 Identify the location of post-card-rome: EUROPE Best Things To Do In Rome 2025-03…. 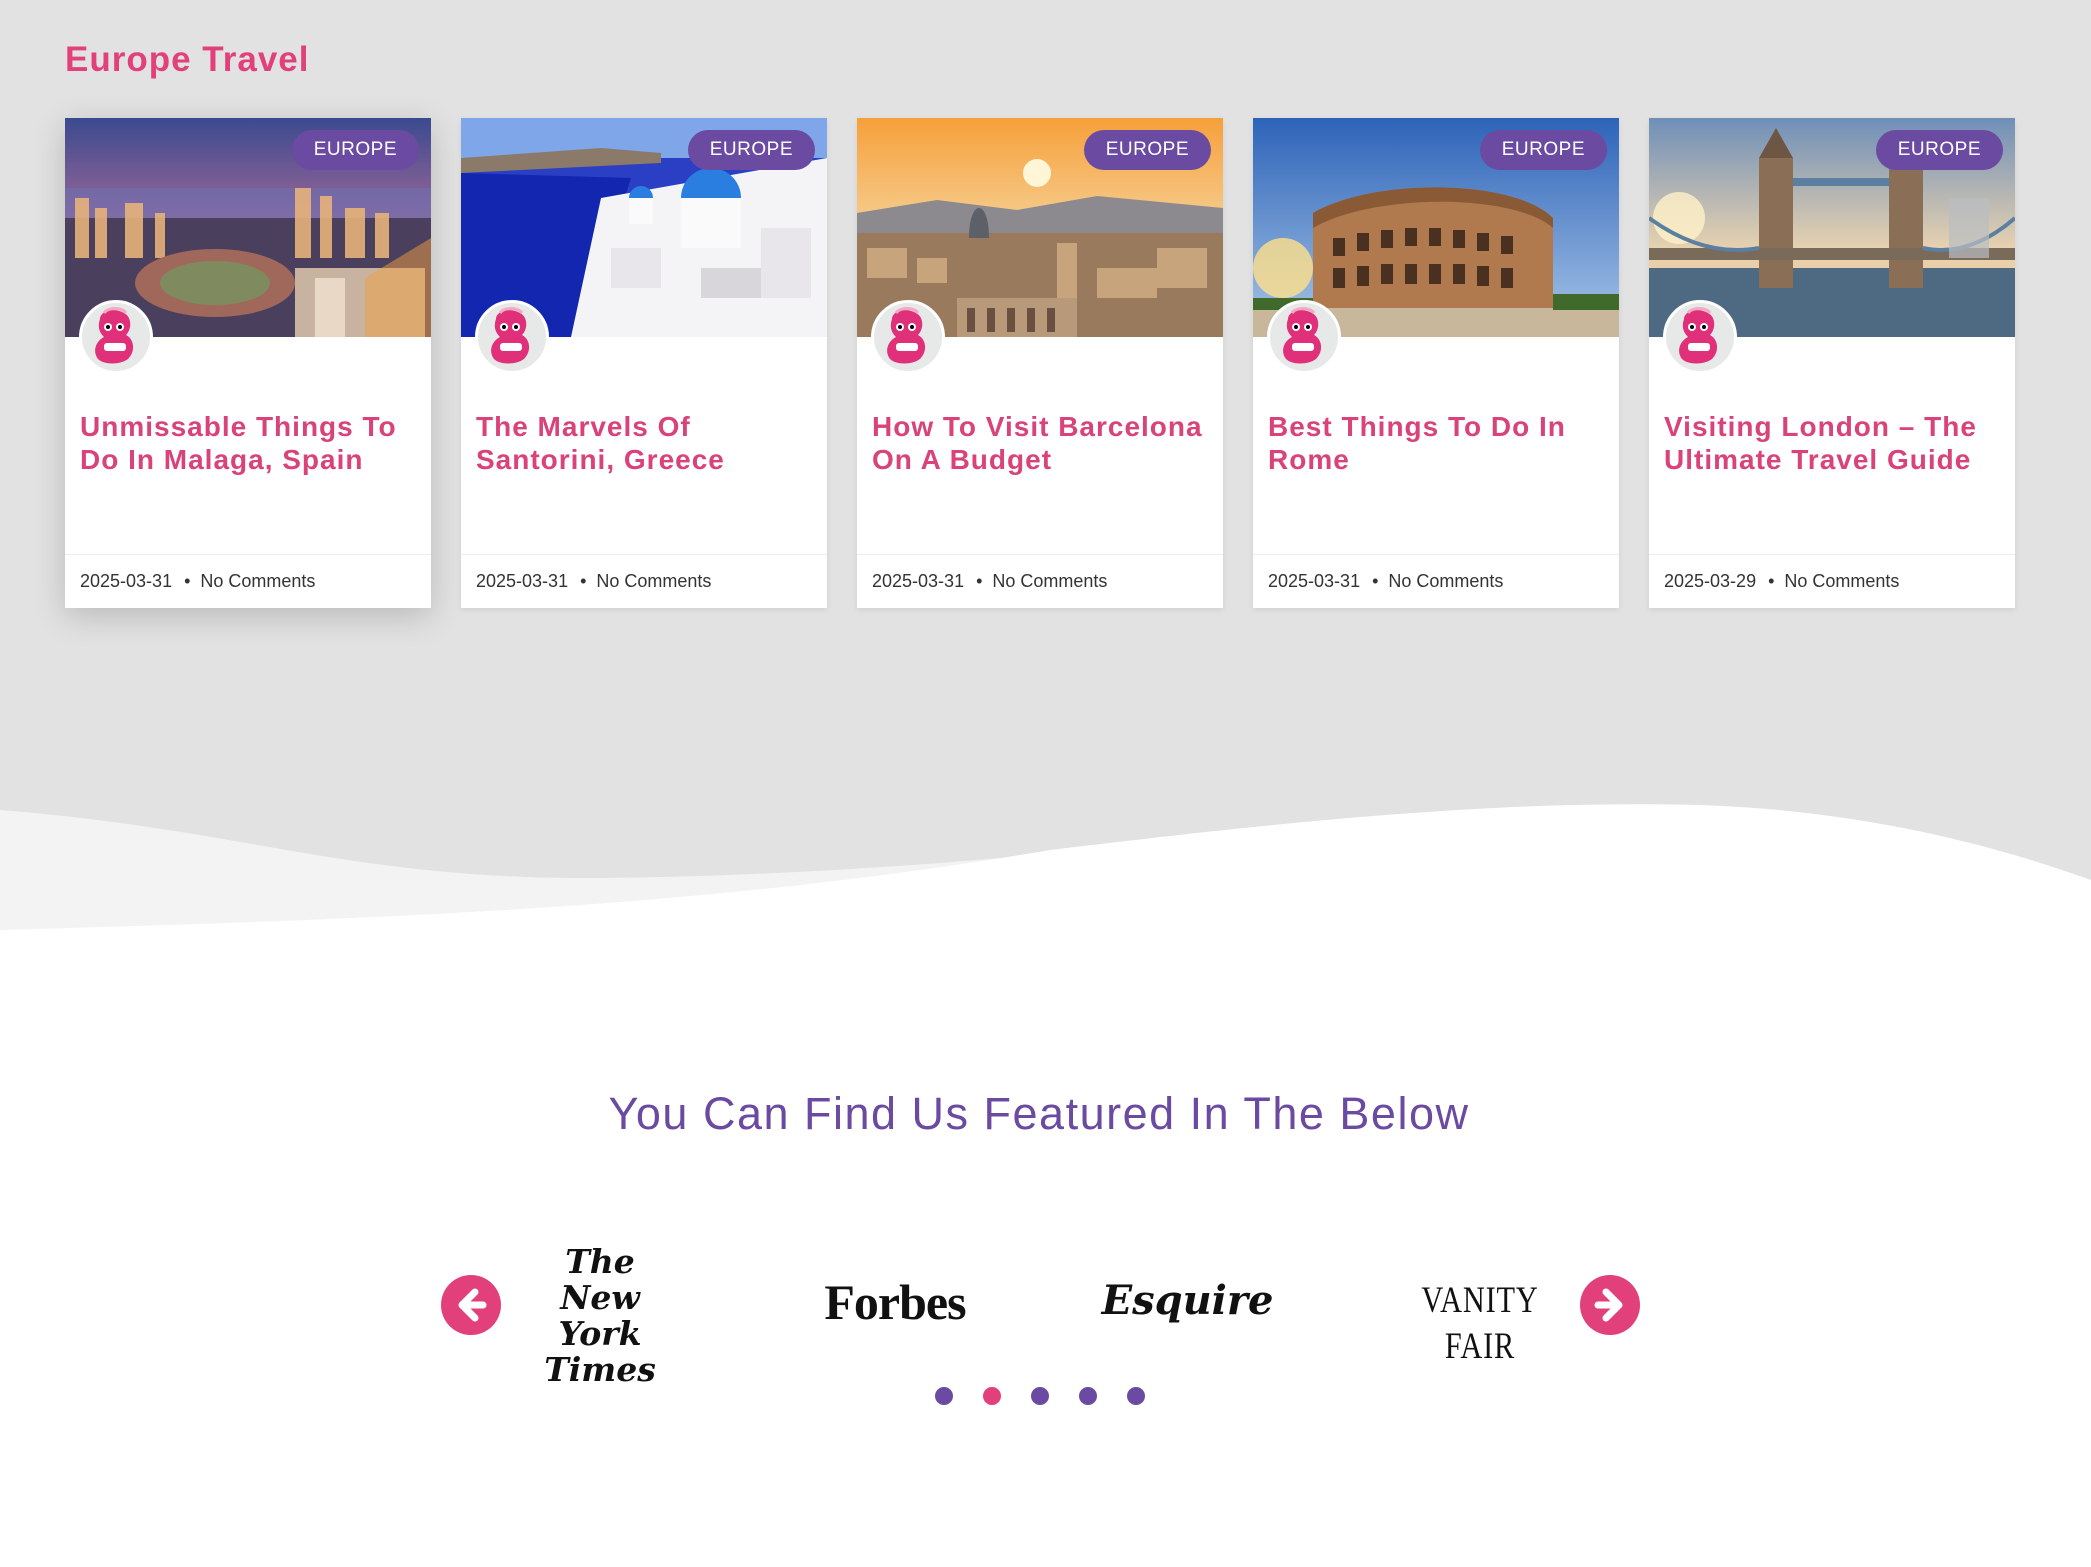
(1436, 363).